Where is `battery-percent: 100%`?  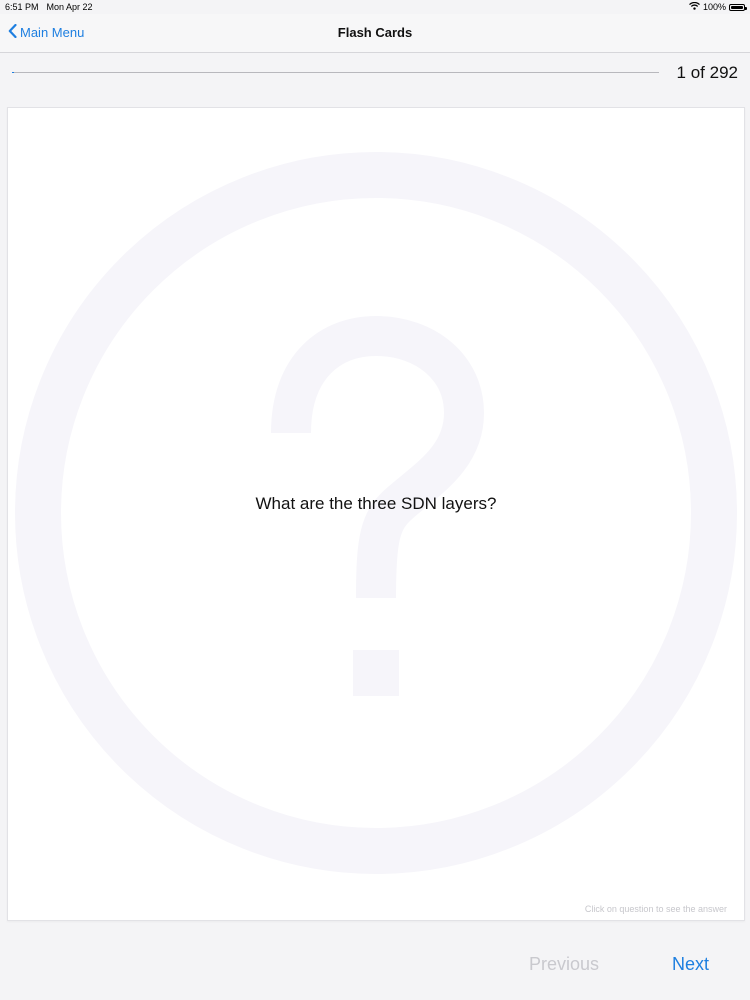
battery-percent: 100% is located at coordinates (714, 7).